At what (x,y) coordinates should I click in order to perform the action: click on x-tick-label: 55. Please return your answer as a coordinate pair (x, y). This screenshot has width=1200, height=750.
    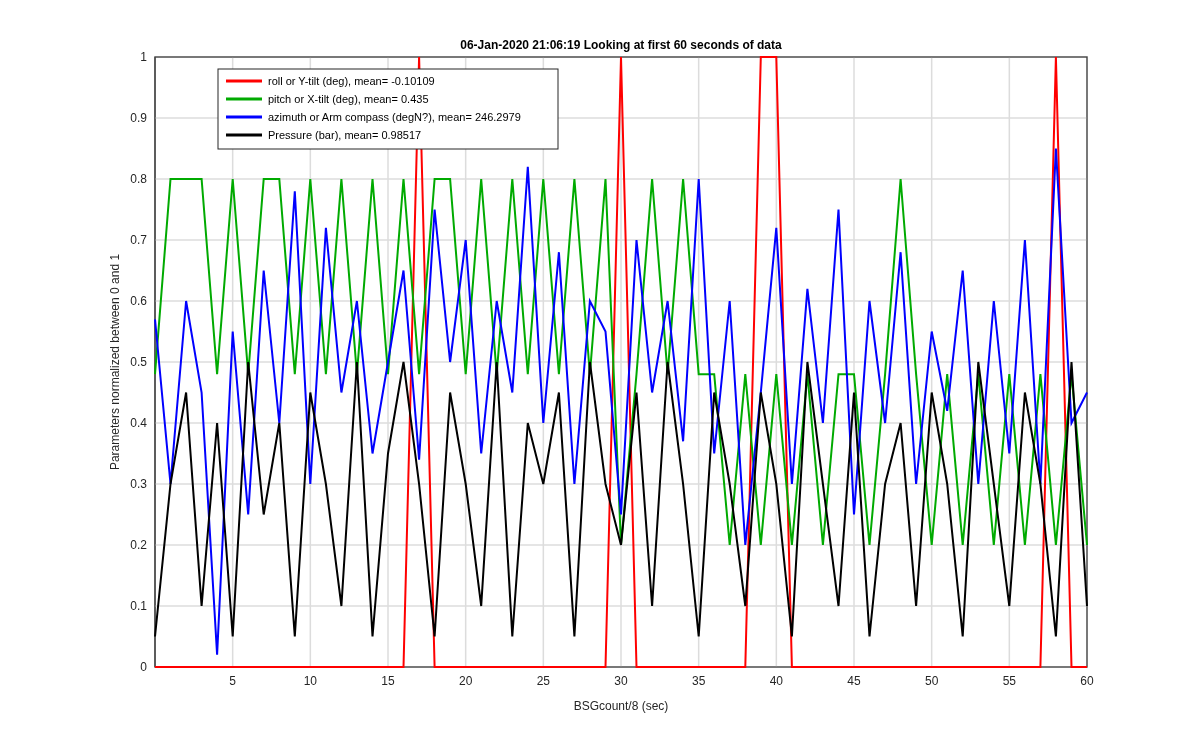
    Looking at the image, I should click on (1009, 681).